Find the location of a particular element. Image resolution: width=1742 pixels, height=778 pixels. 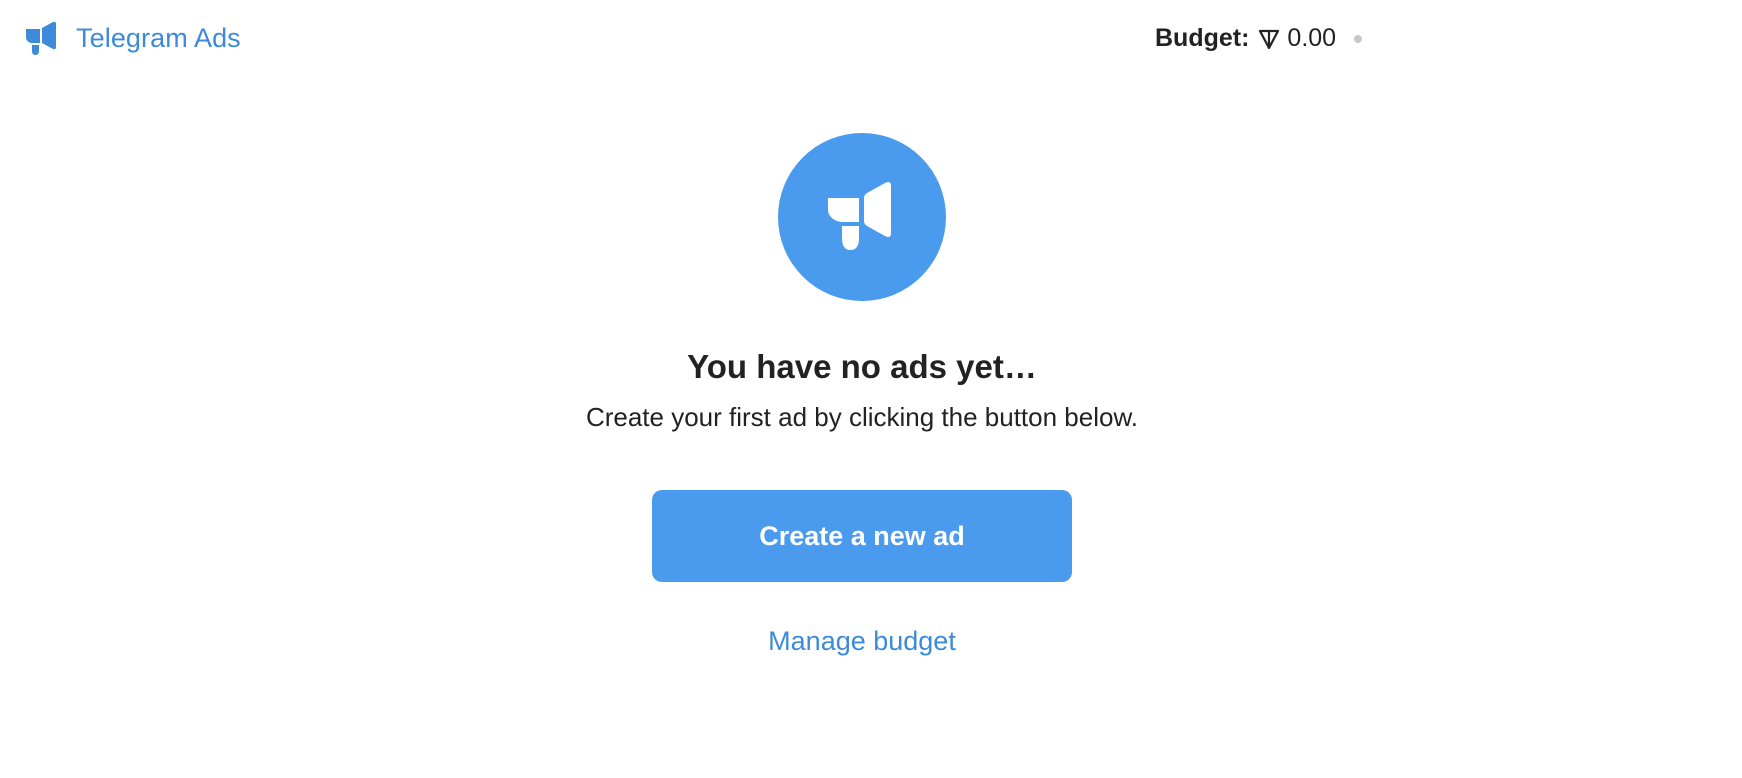

budget-indicator: Budget: 0.00 is located at coordinates (1259, 38).